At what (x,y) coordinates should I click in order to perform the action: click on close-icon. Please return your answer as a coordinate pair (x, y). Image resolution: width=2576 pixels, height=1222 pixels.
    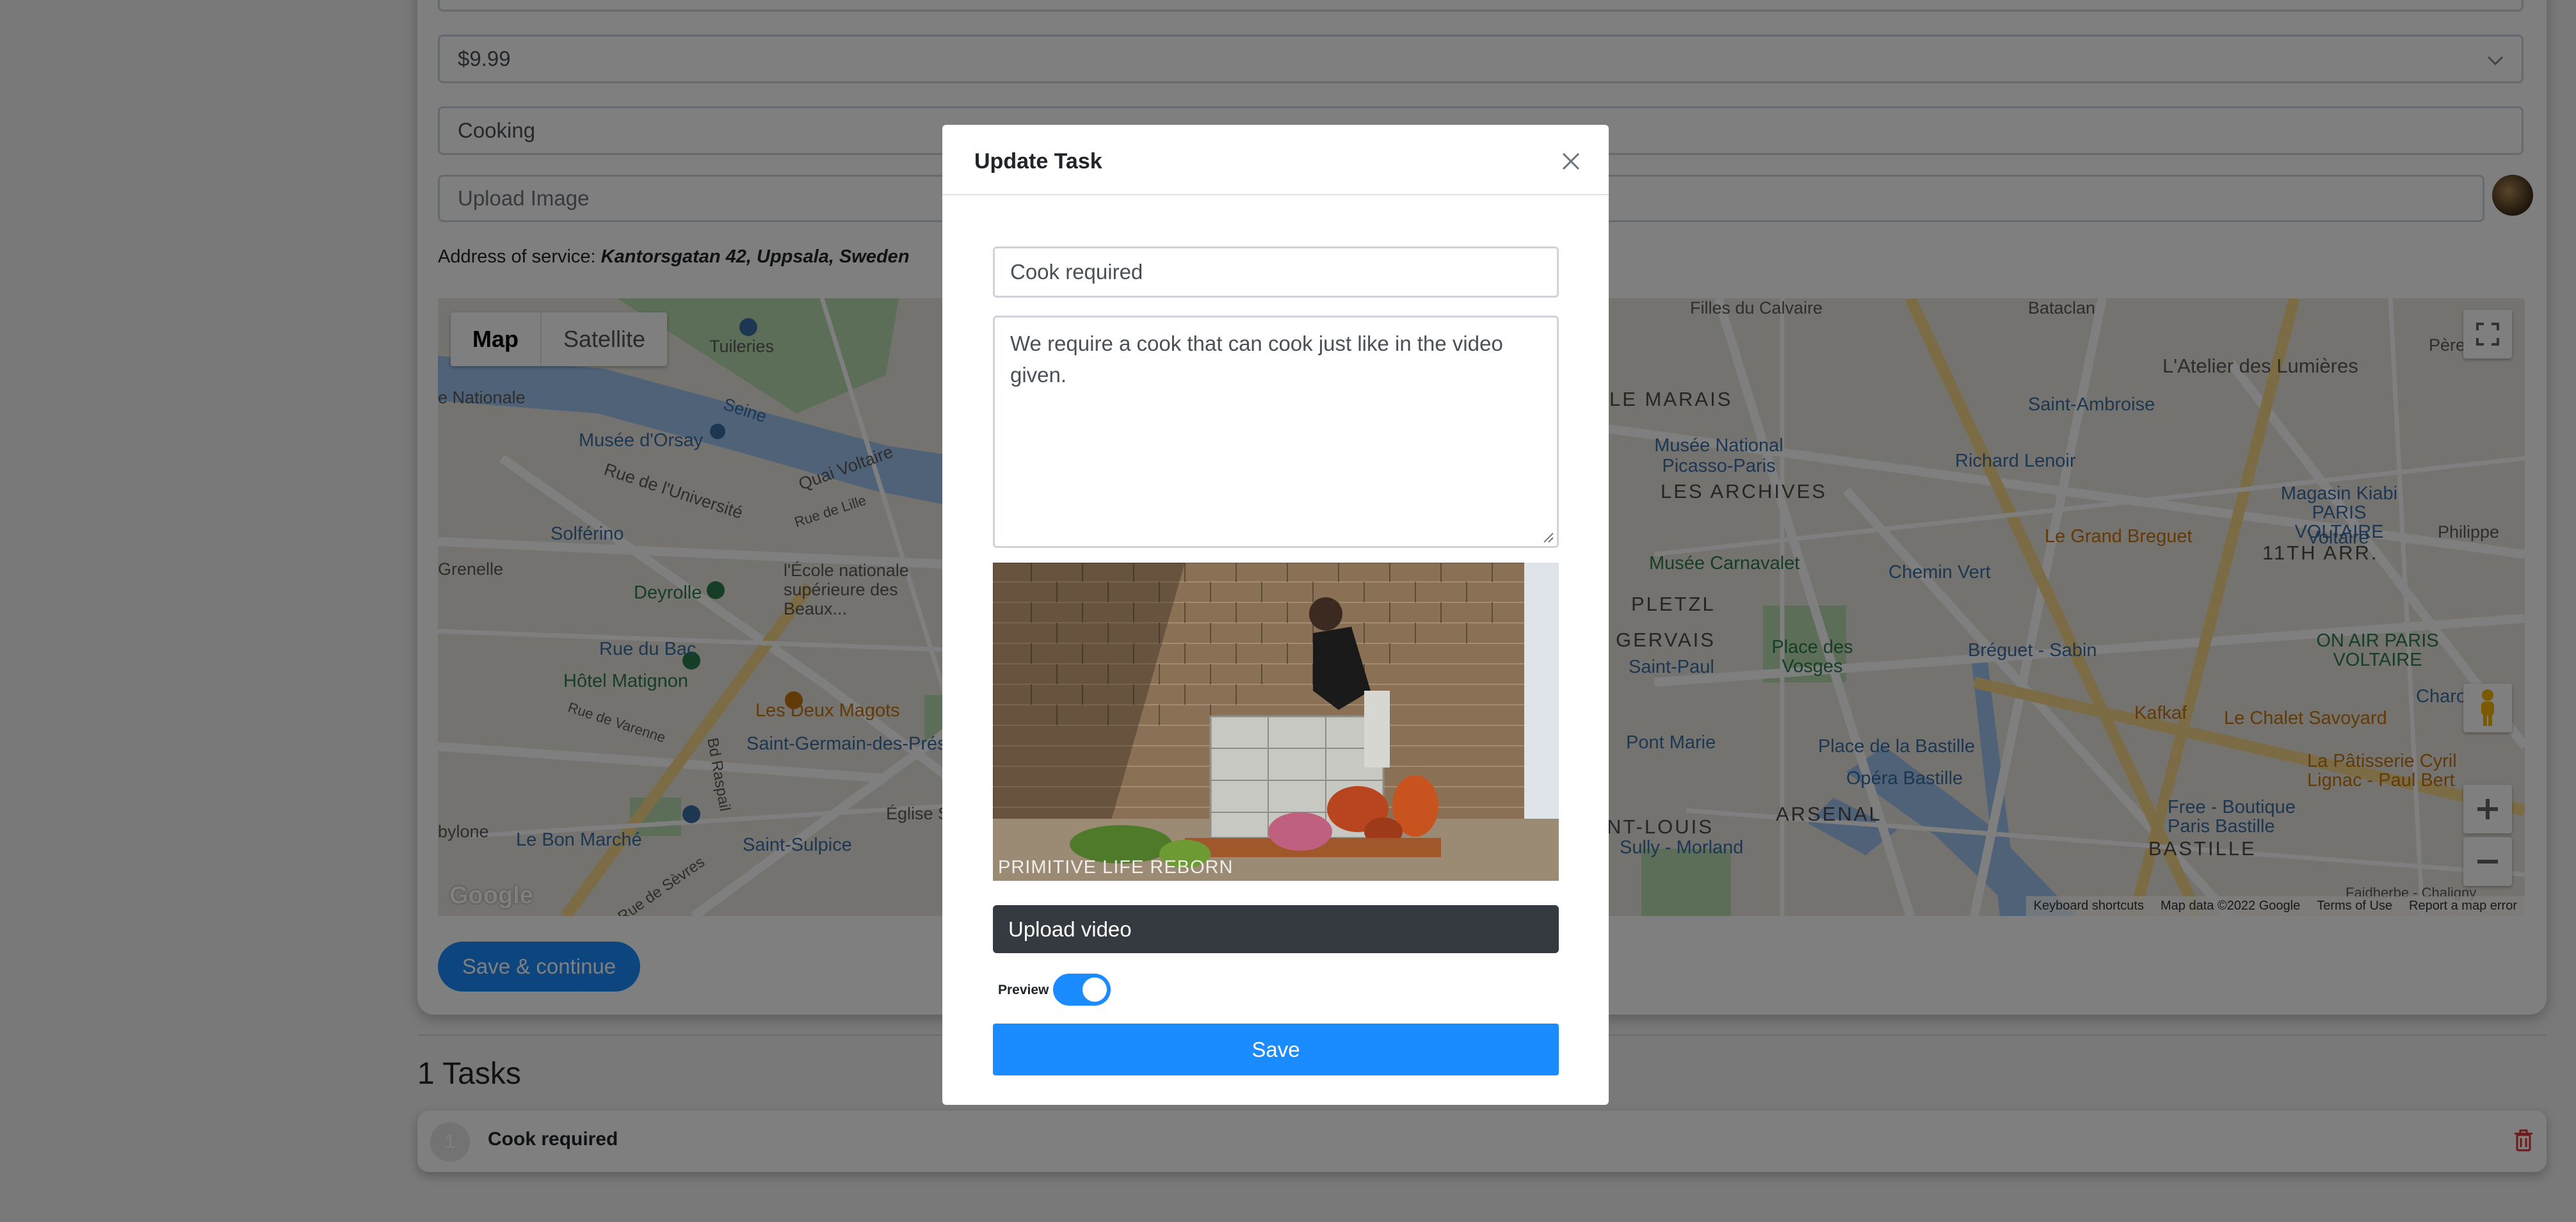
    Looking at the image, I should click on (1571, 161).